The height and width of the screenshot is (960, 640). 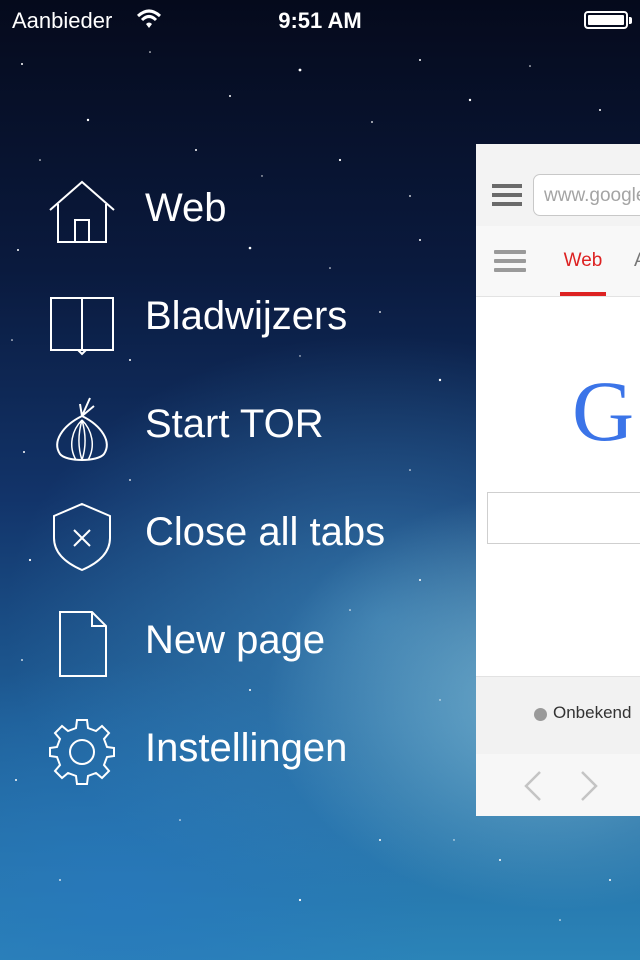 I want to click on menu-item-label: Web, so click(x=186, y=208).